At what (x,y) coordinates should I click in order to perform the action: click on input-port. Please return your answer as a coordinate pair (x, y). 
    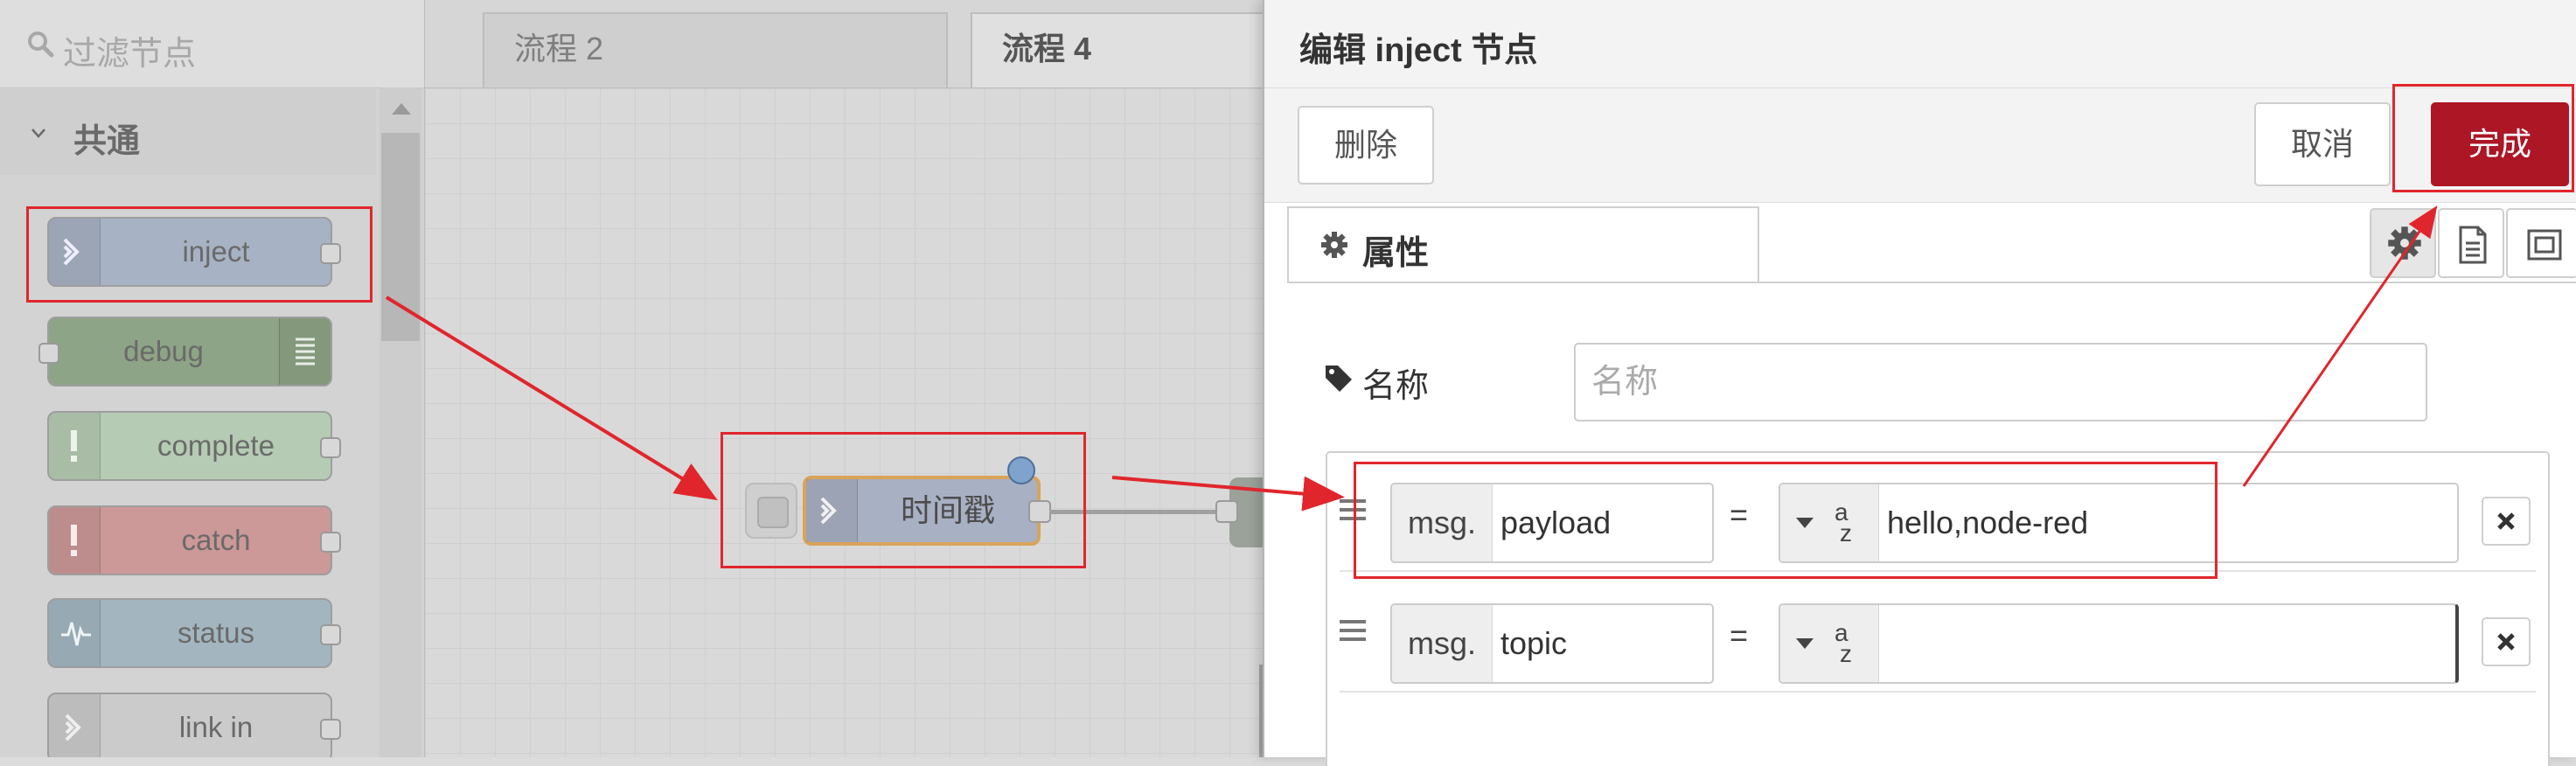
    Looking at the image, I should click on (1226, 511).